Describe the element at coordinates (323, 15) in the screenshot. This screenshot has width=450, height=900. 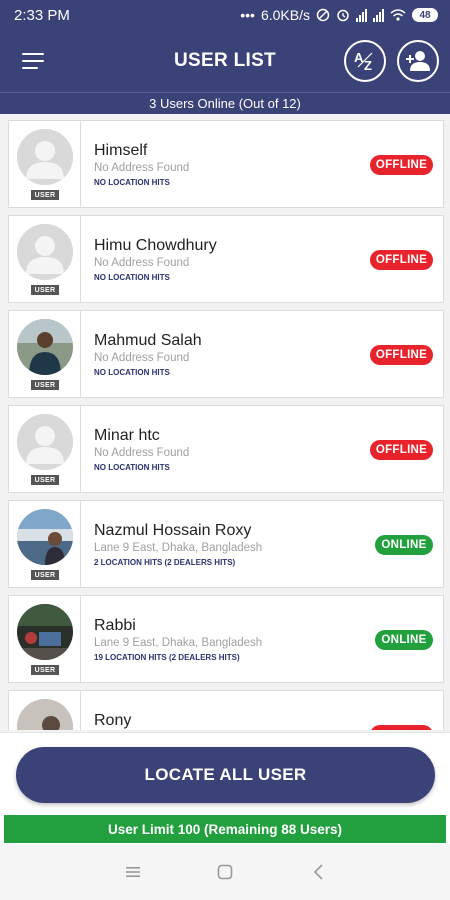
I see `do-not-disturb-icon` at that location.